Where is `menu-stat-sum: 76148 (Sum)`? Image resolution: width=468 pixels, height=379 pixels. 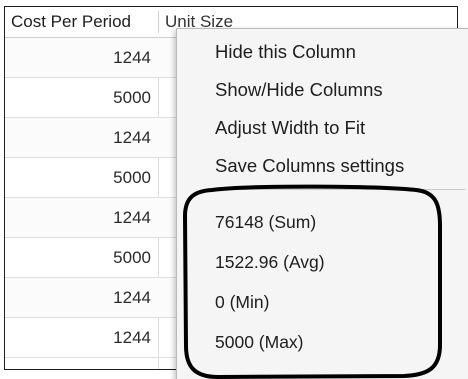 menu-stat-sum: 76148 (Sum) is located at coordinates (265, 222).